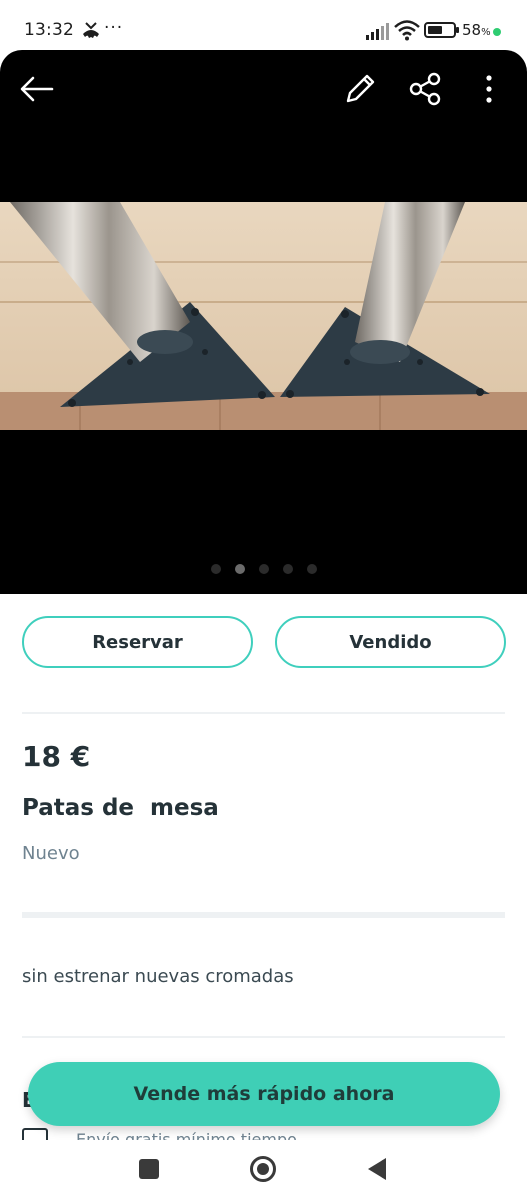  What do you see at coordinates (377, 31) in the screenshot?
I see `signal-icon` at bounding box center [377, 31].